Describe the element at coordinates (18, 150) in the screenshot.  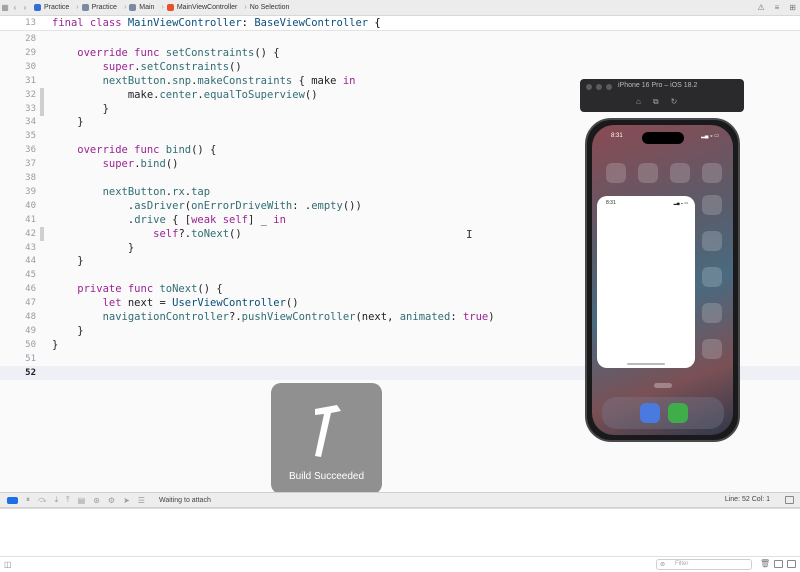
I see `line-number: 36` at that location.